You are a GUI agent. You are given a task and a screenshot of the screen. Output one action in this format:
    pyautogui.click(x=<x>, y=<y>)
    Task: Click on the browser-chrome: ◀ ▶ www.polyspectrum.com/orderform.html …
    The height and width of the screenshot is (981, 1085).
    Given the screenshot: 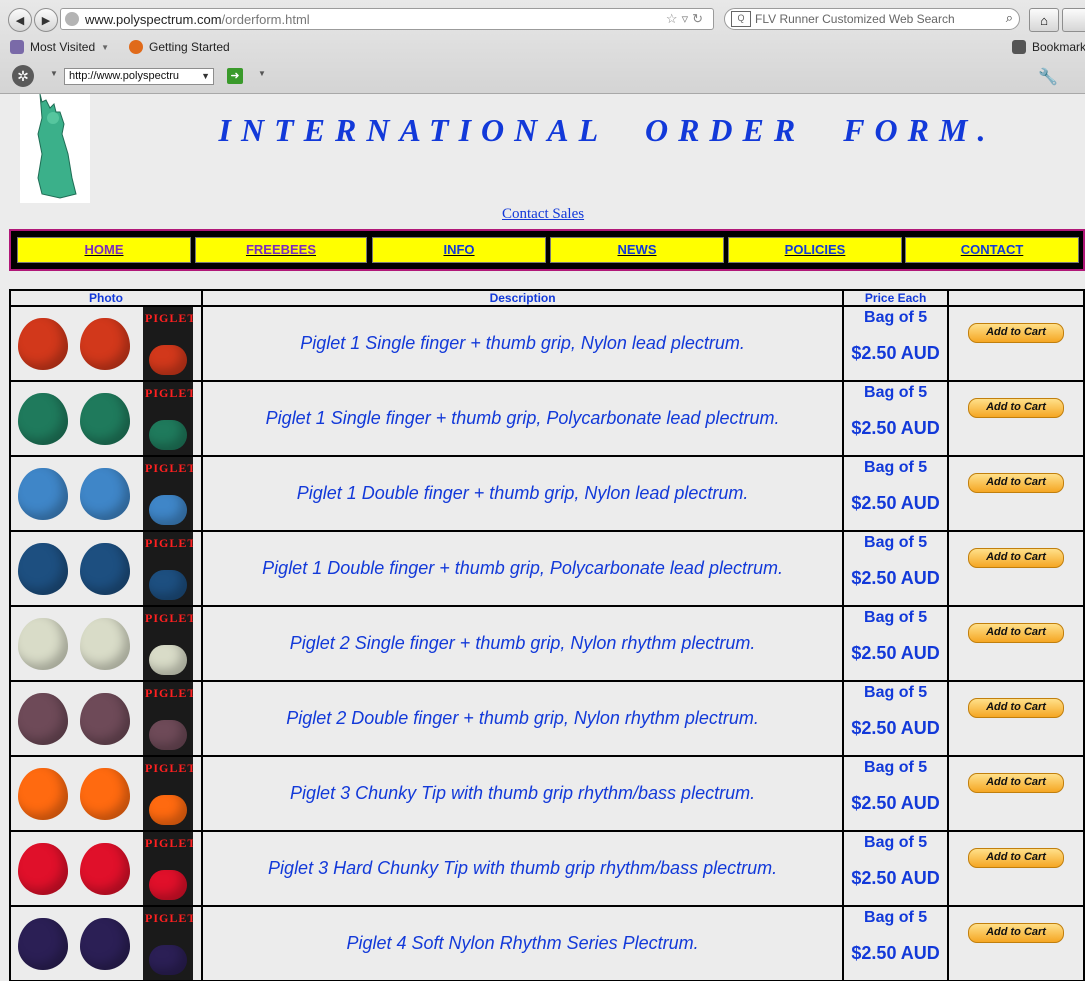 What is the action you would take?
    pyautogui.click(x=542, y=47)
    